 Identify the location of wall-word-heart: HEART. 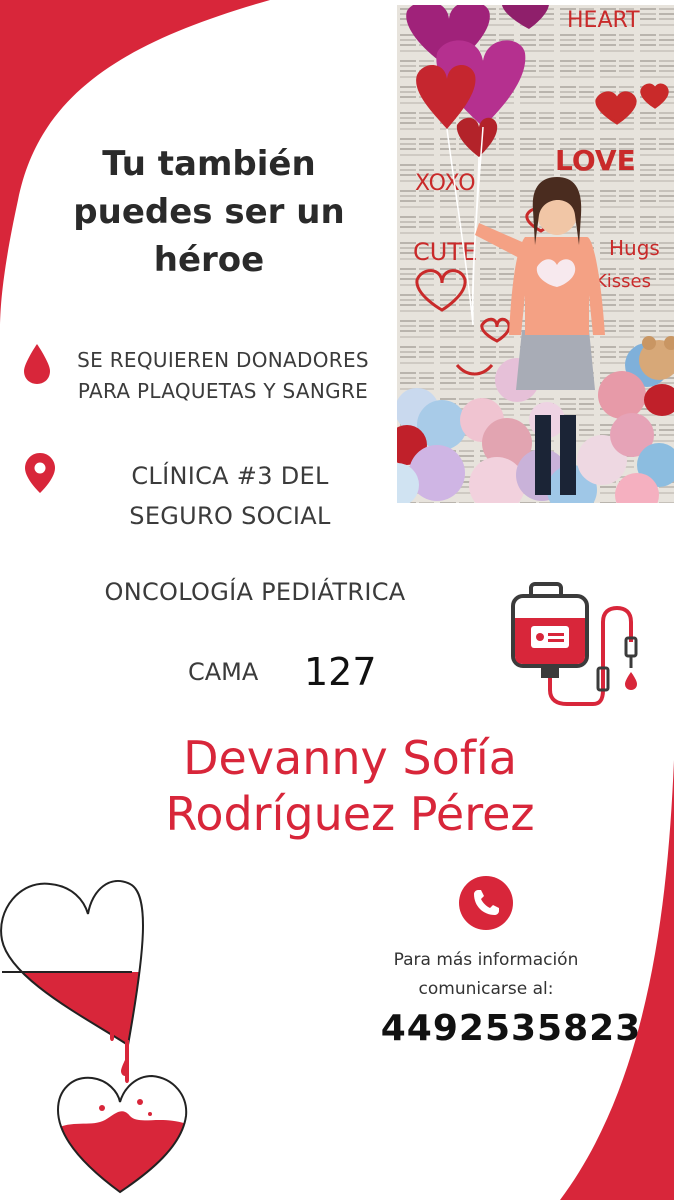
(603, 20).